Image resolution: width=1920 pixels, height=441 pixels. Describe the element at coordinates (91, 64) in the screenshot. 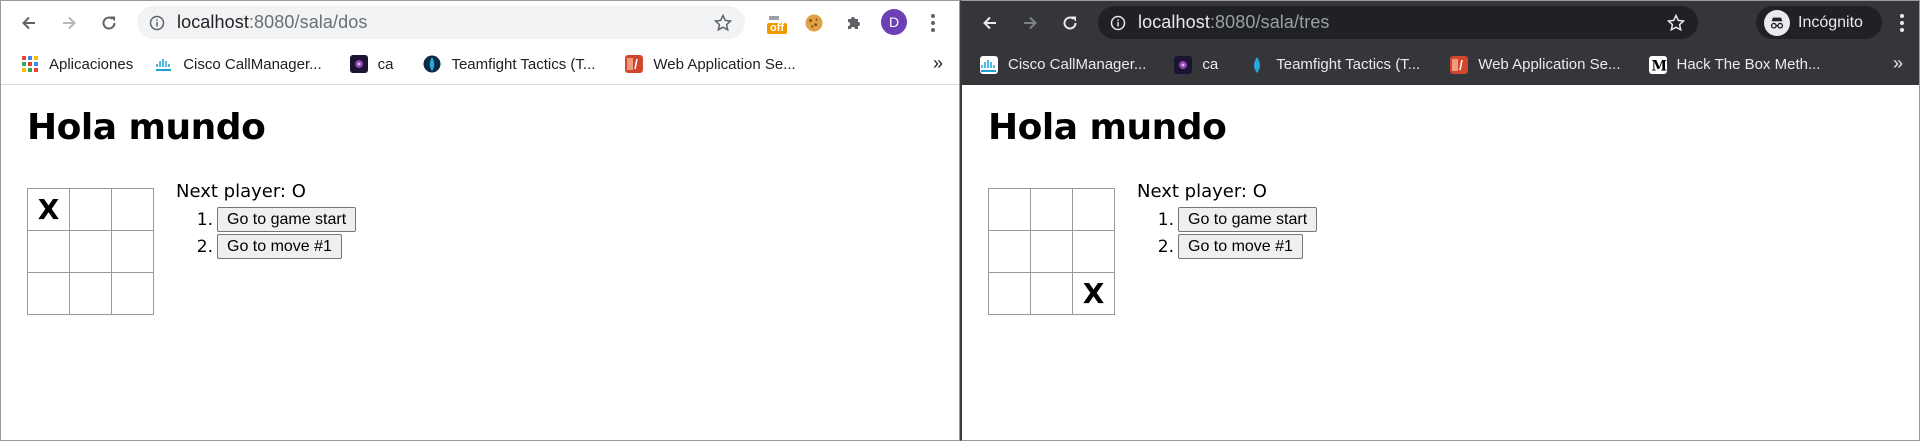

I see `bookmark-label: Aplicaciones` at that location.